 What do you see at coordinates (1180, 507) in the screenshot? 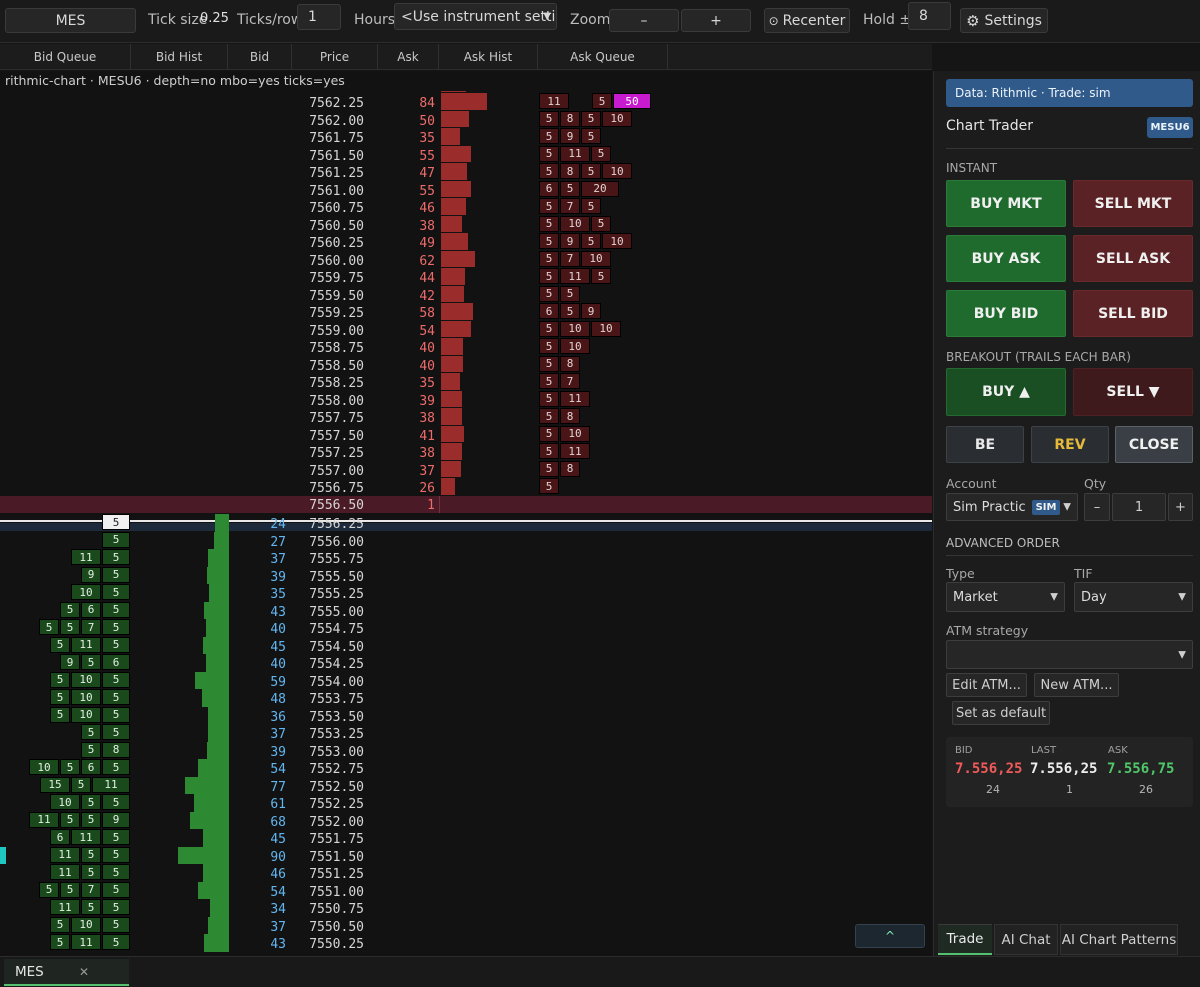
I see `qty-increment-button: +` at bounding box center [1180, 507].